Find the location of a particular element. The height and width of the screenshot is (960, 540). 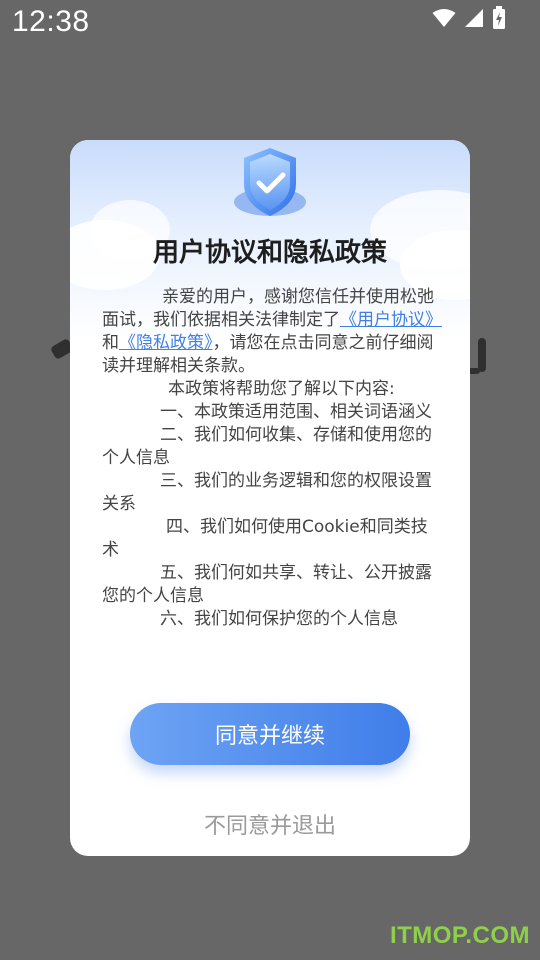

conjunction-text: 和 is located at coordinates (110, 343).